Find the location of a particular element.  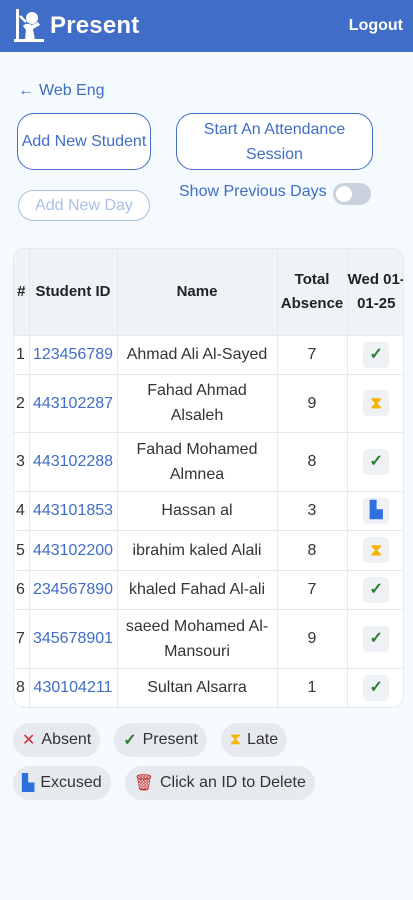

logout-button: Logout is located at coordinates (376, 26).